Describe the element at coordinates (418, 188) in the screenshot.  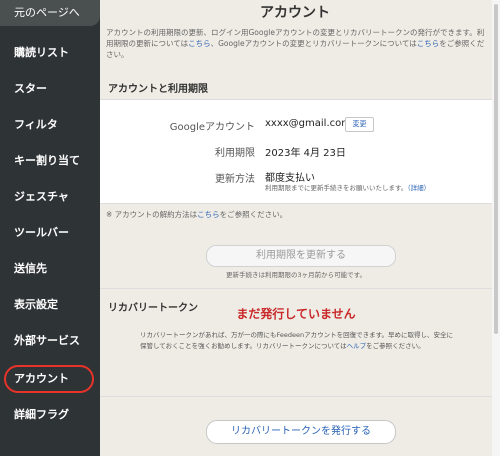
I see `renewal-detail-link: （詳細）` at that location.